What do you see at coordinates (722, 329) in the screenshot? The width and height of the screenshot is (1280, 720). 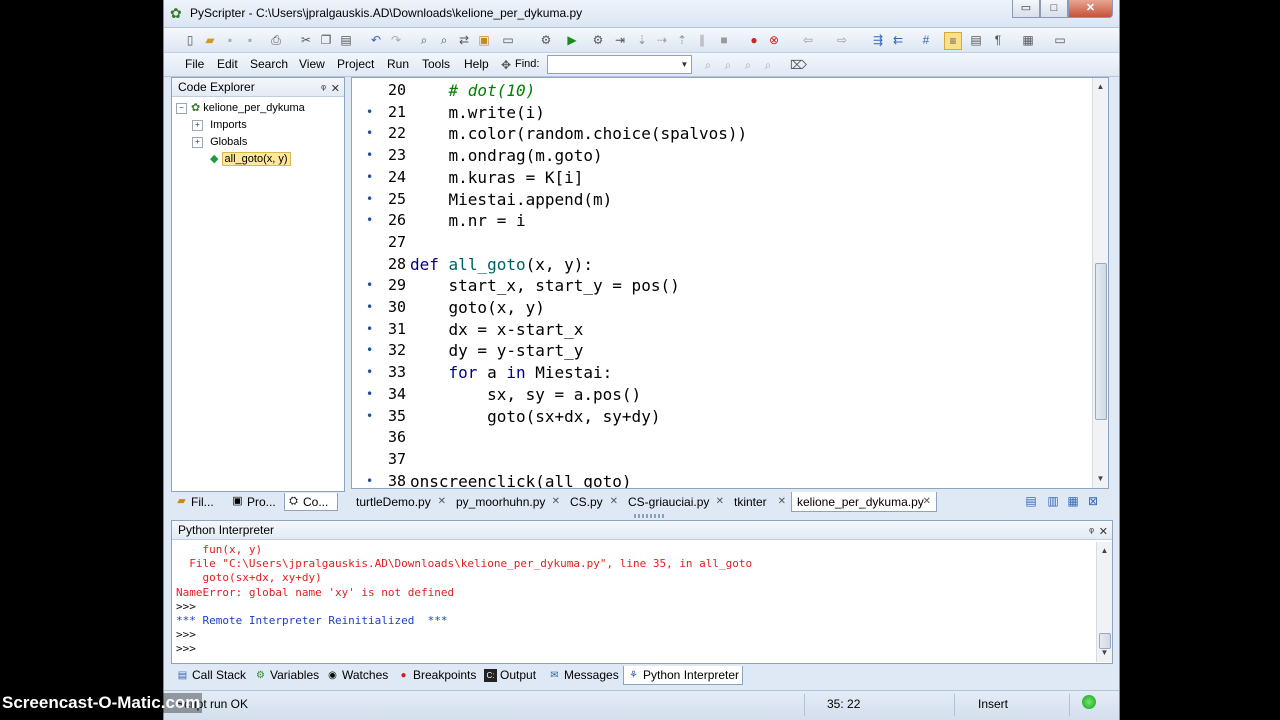 I see `code-line: • 31 dx = x-start_x` at bounding box center [722, 329].